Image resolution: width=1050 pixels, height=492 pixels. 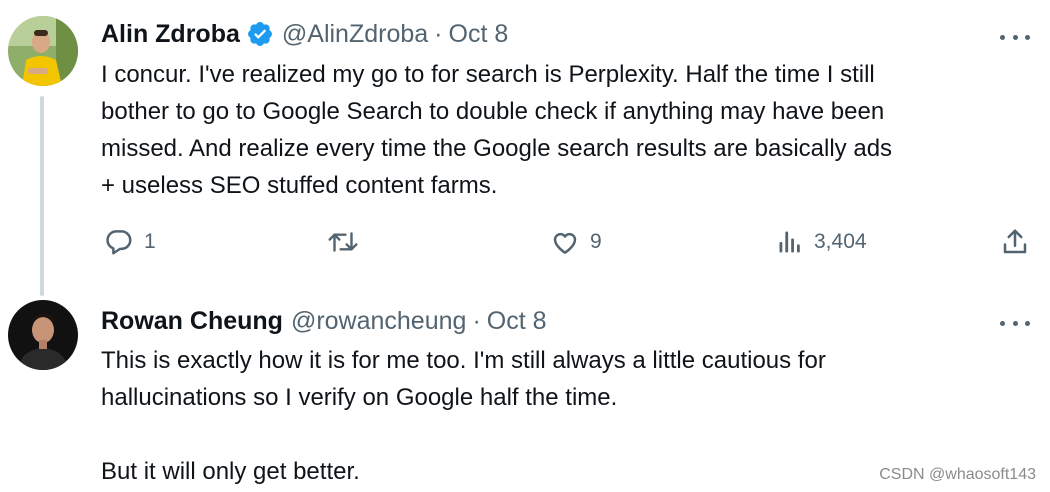 I want to click on verified-badge-icon, so click(x=260, y=34).